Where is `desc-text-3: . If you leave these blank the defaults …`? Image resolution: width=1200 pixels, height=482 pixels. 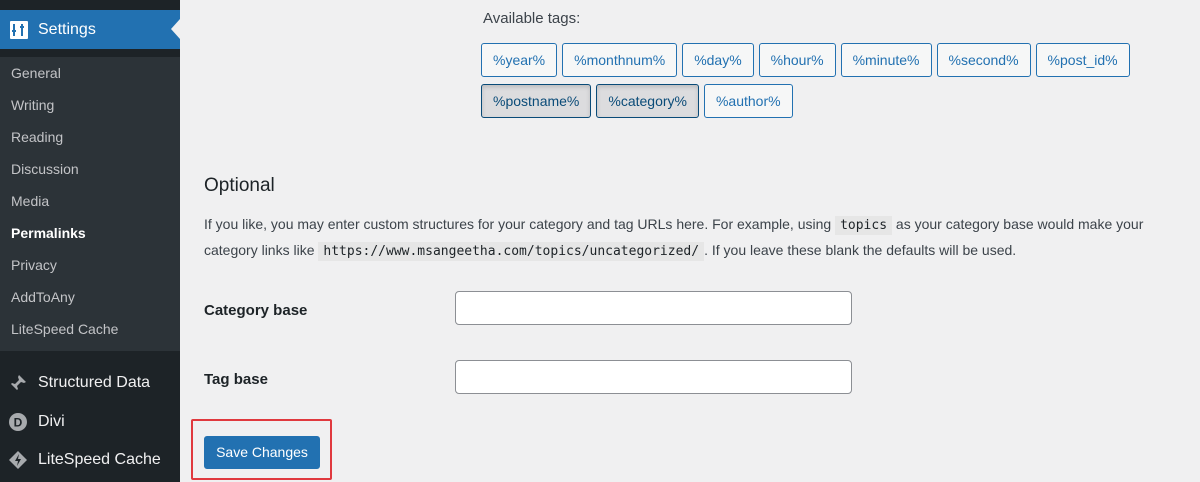
desc-text-3: . If you leave these blank the defaults … is located at coordinates (860, 250).